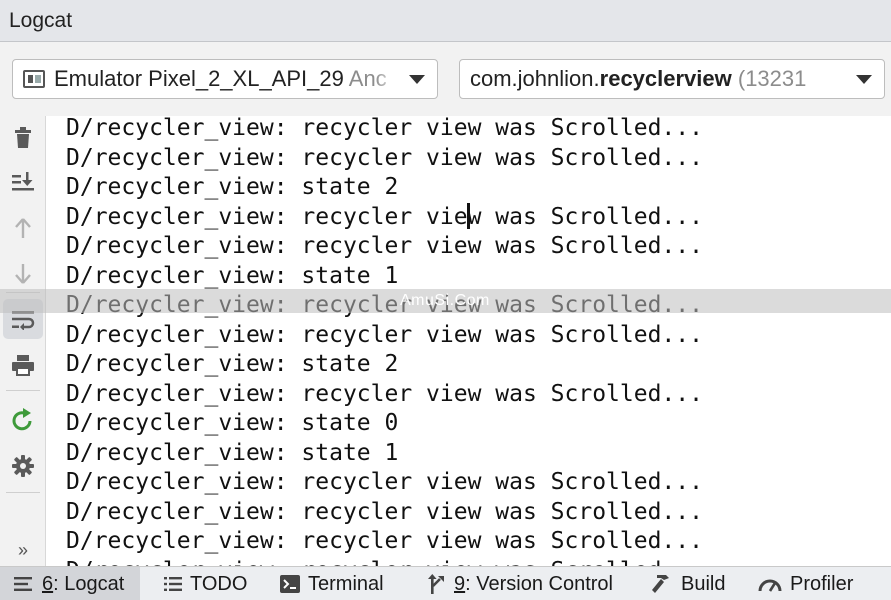 Image resolution: width=891 pixels, height=600 pixels. I want to click on clear-logcat-button, so click(23, 138).